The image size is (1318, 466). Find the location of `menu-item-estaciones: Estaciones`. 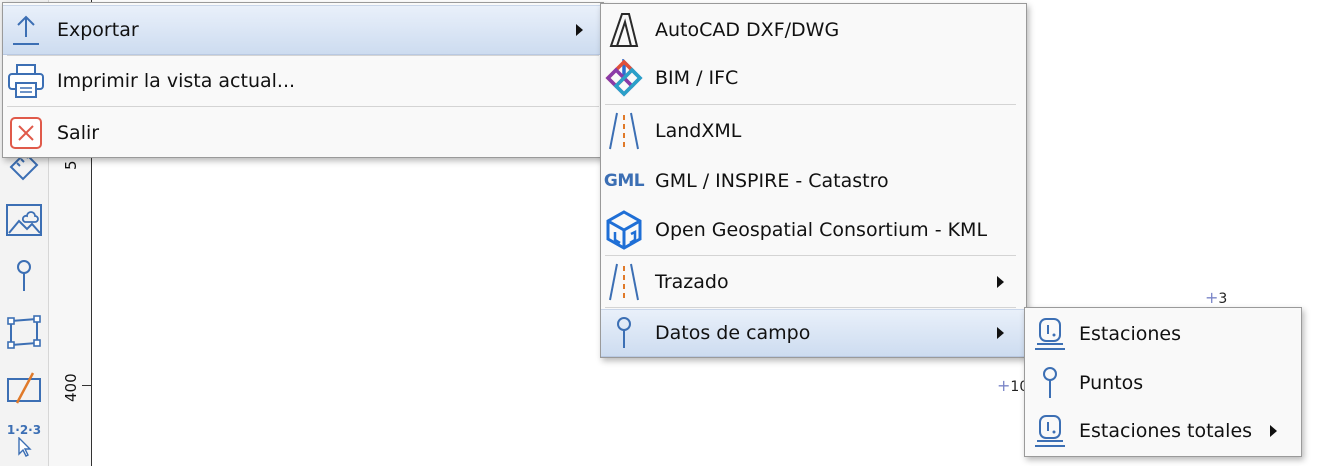

menu-item-estaciones: Estaciones is located at coordinates (1163, 334).